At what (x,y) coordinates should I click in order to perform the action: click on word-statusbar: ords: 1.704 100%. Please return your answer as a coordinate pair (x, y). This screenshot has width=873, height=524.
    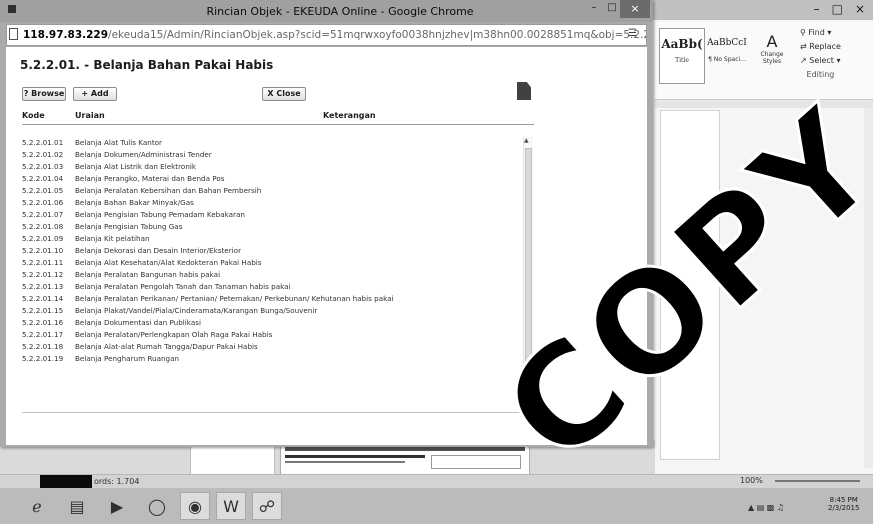
    Looking at the image, I should click on (436, 481).